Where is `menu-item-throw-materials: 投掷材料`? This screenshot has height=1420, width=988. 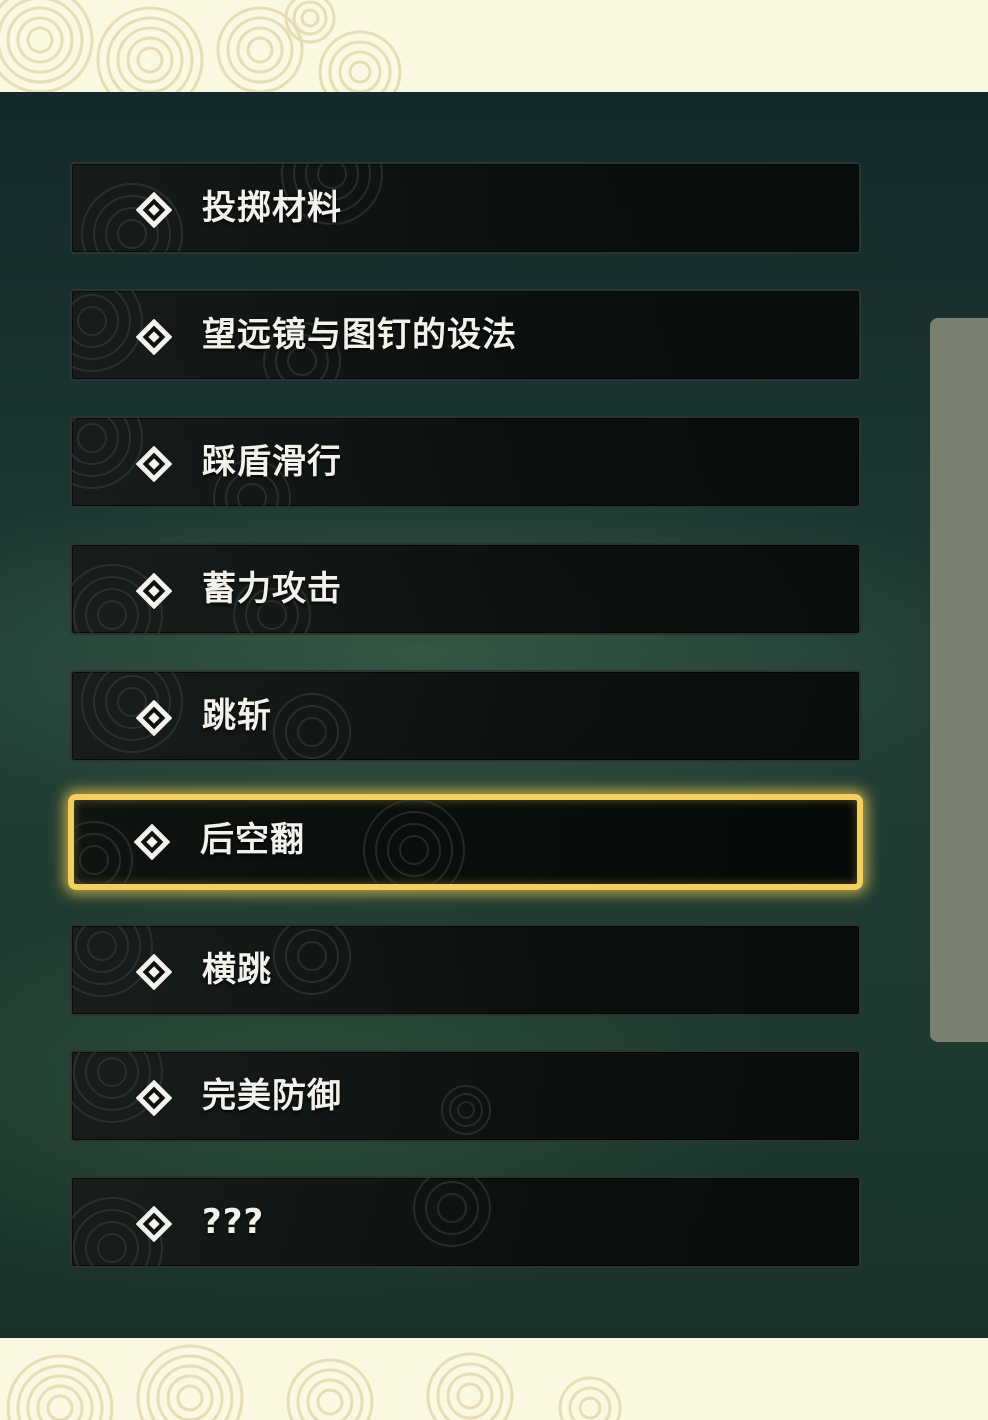
menu-item-throw-materials: 投掷材料 is located at coordinates (465, 208).